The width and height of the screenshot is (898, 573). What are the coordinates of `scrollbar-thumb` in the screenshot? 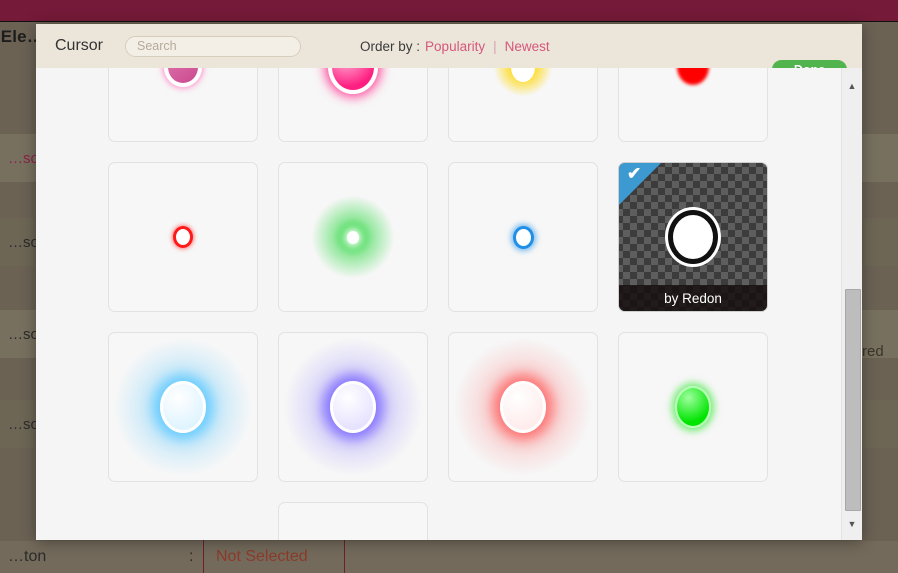 It's located at (853, 400).